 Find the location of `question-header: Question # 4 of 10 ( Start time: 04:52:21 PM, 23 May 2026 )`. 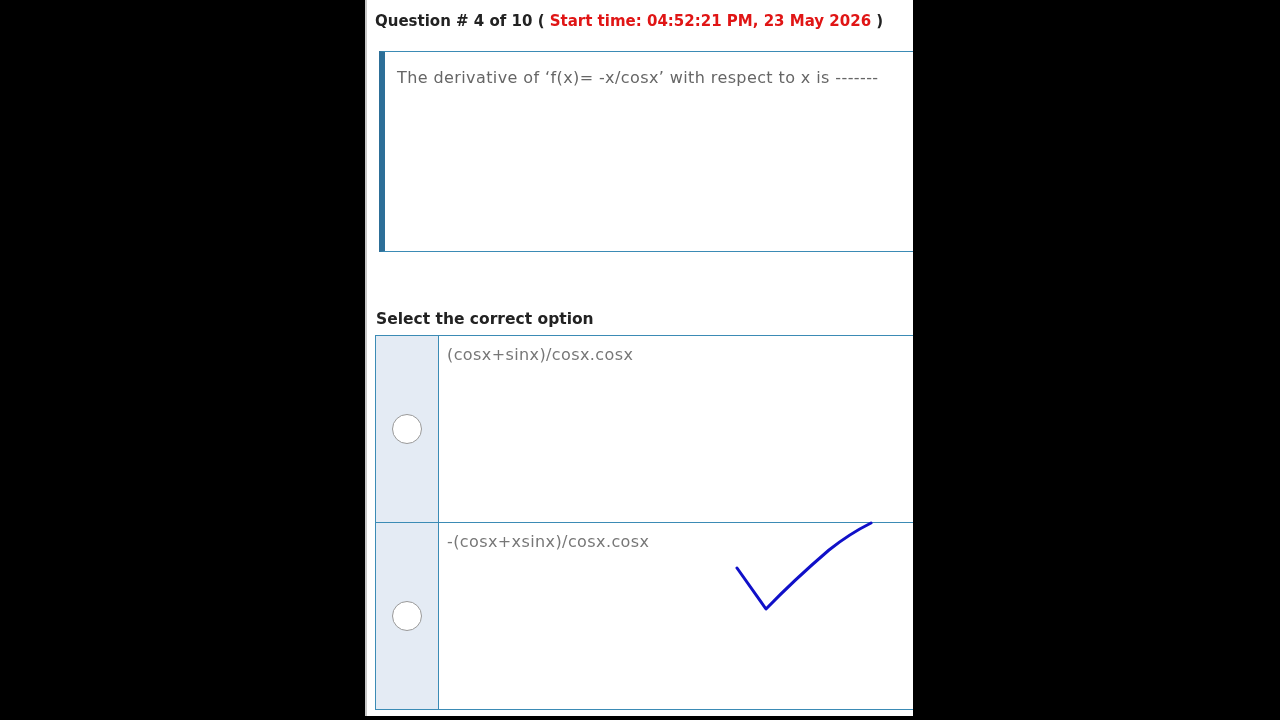

question-header: Question # 4 of 10 ( Start time: 04:52:21 PM, 23 May 2026 ) is located at coordinates (629, 21).